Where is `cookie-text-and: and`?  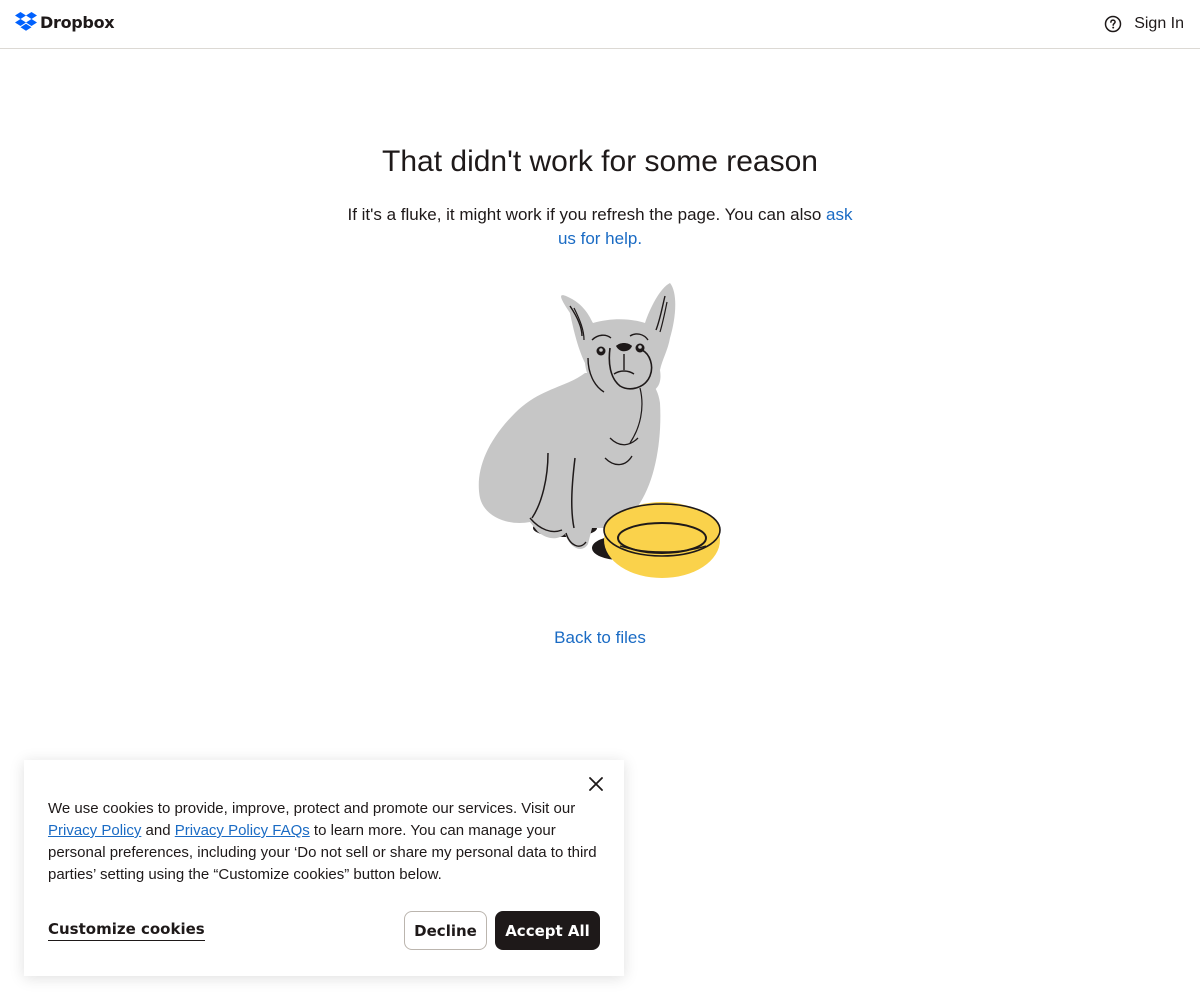 cookie-text-and: and is located at coordinates (158, 830).